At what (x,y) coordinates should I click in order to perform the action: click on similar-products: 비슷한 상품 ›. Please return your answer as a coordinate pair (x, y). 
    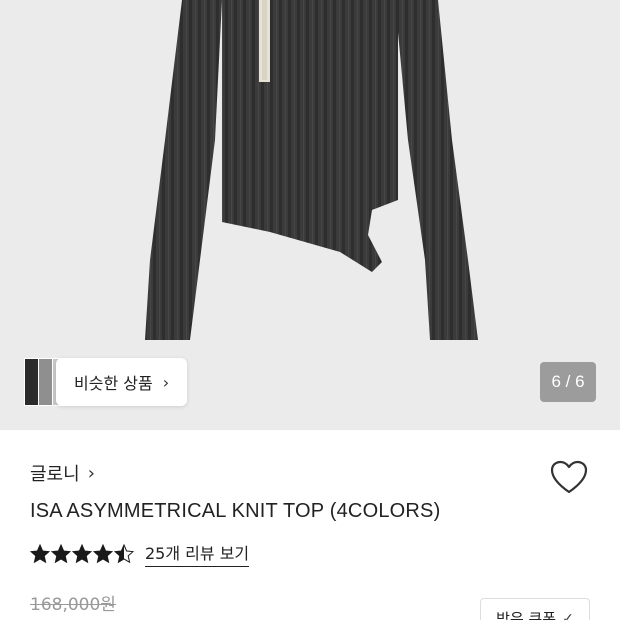
    Looking at the image, I should click on (106, 382).